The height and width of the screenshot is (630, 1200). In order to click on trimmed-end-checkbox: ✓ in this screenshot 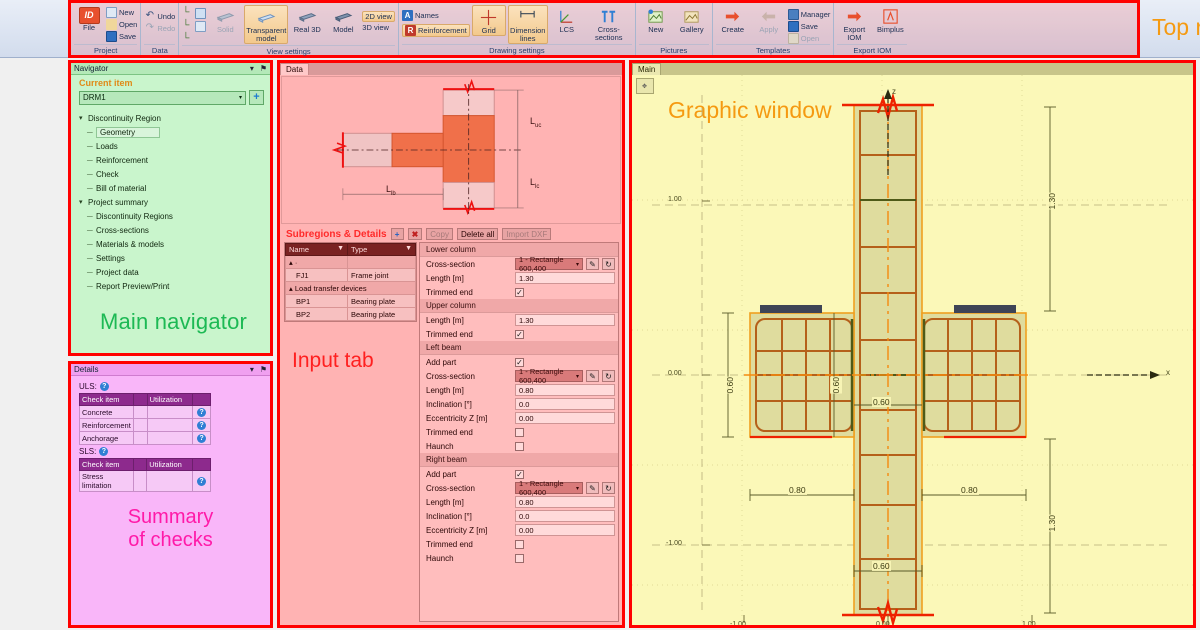, I will do `click(519, 334)`.